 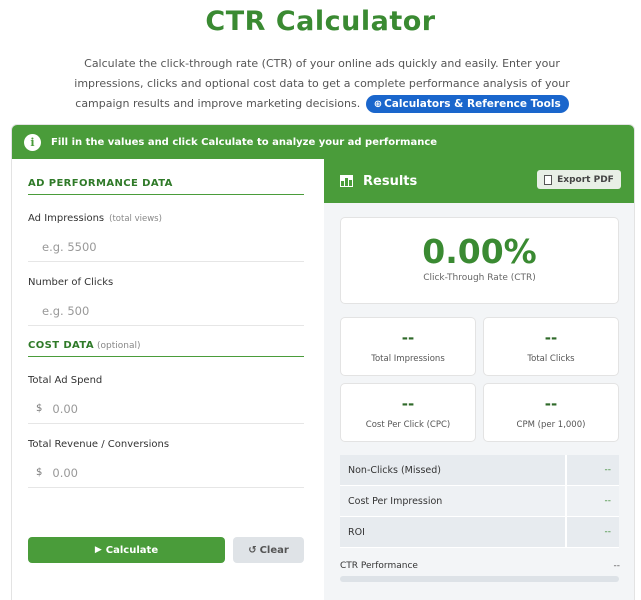 What do you see at coordinates (548, 179) in the screenshot?
I see `document-icon` at bounding box center [548, 179].